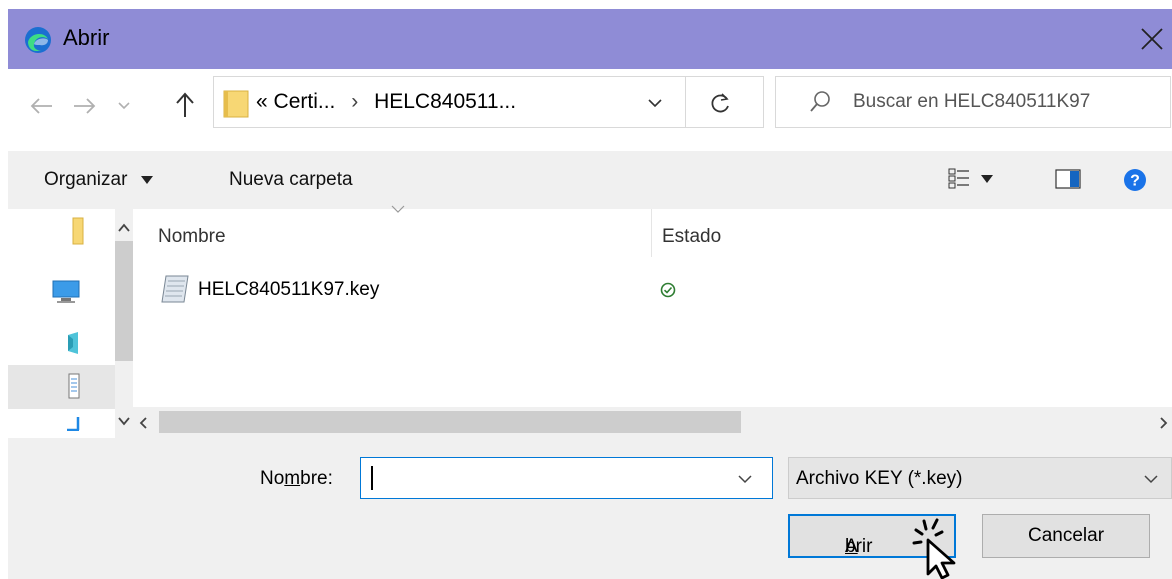 The height and width of the screenshot is (579, 1172). I want to click on column-divider, so click(651, 233).